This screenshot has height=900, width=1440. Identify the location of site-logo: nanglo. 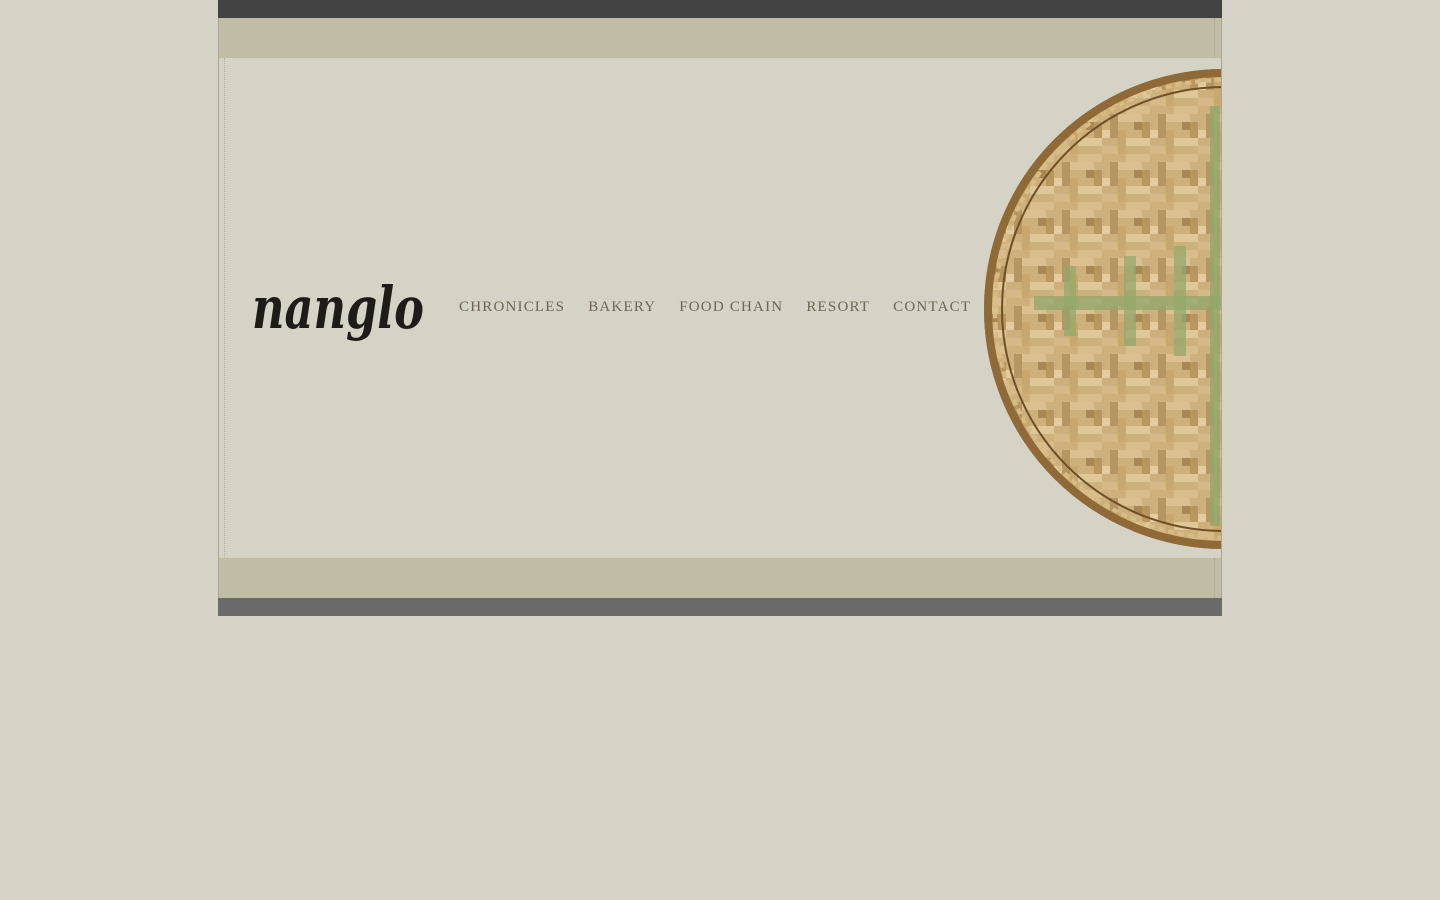
(342, 308).